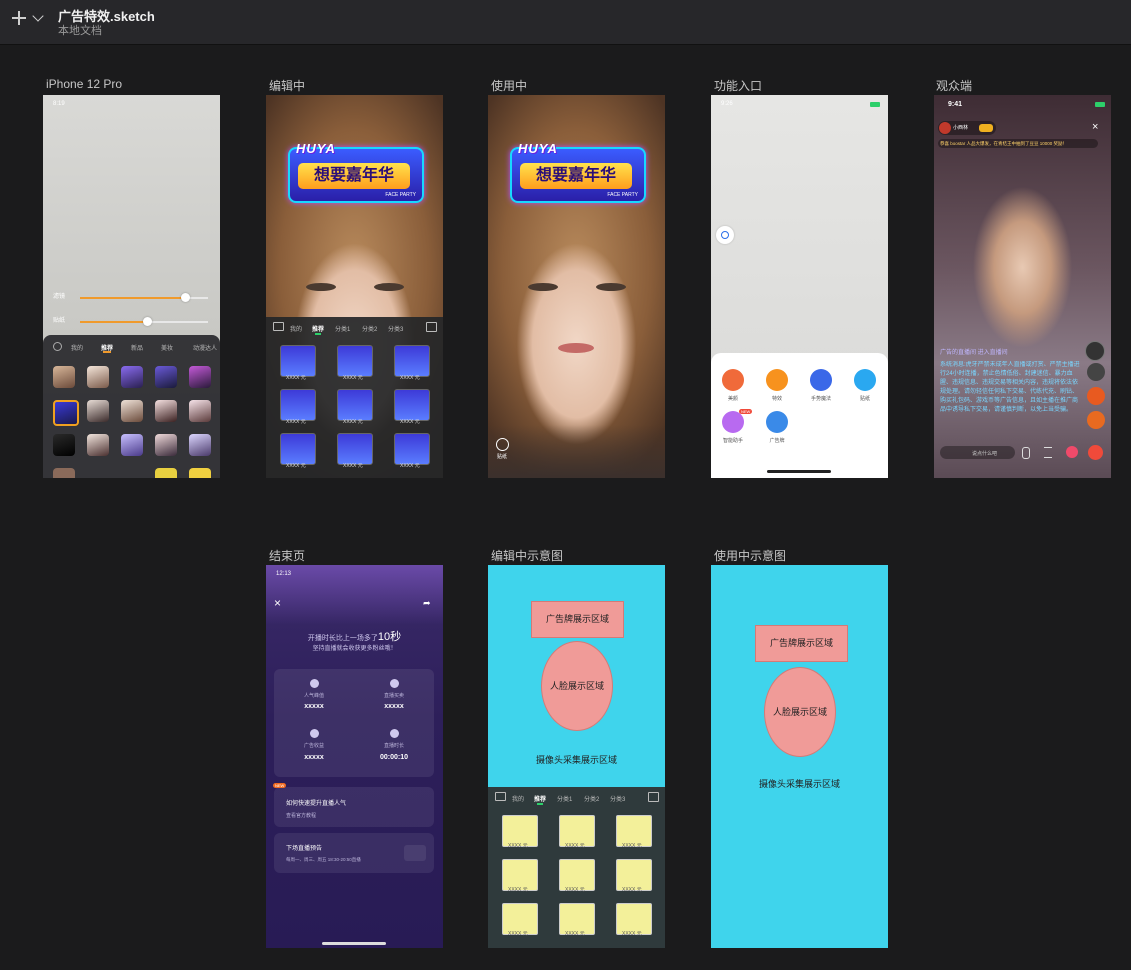  I want to click on artboard-label-entry: 功能入口, so click(738, 85).